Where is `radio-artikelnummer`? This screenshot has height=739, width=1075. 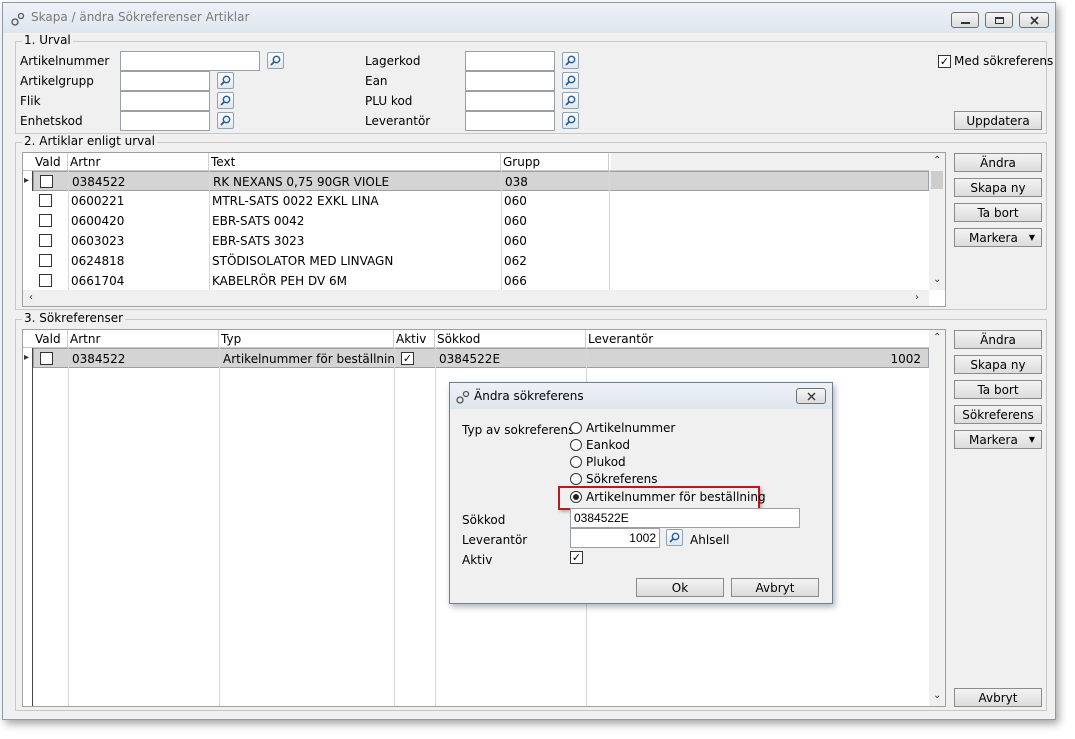
radio-artikelnummer is located at coordinates (576, 428).